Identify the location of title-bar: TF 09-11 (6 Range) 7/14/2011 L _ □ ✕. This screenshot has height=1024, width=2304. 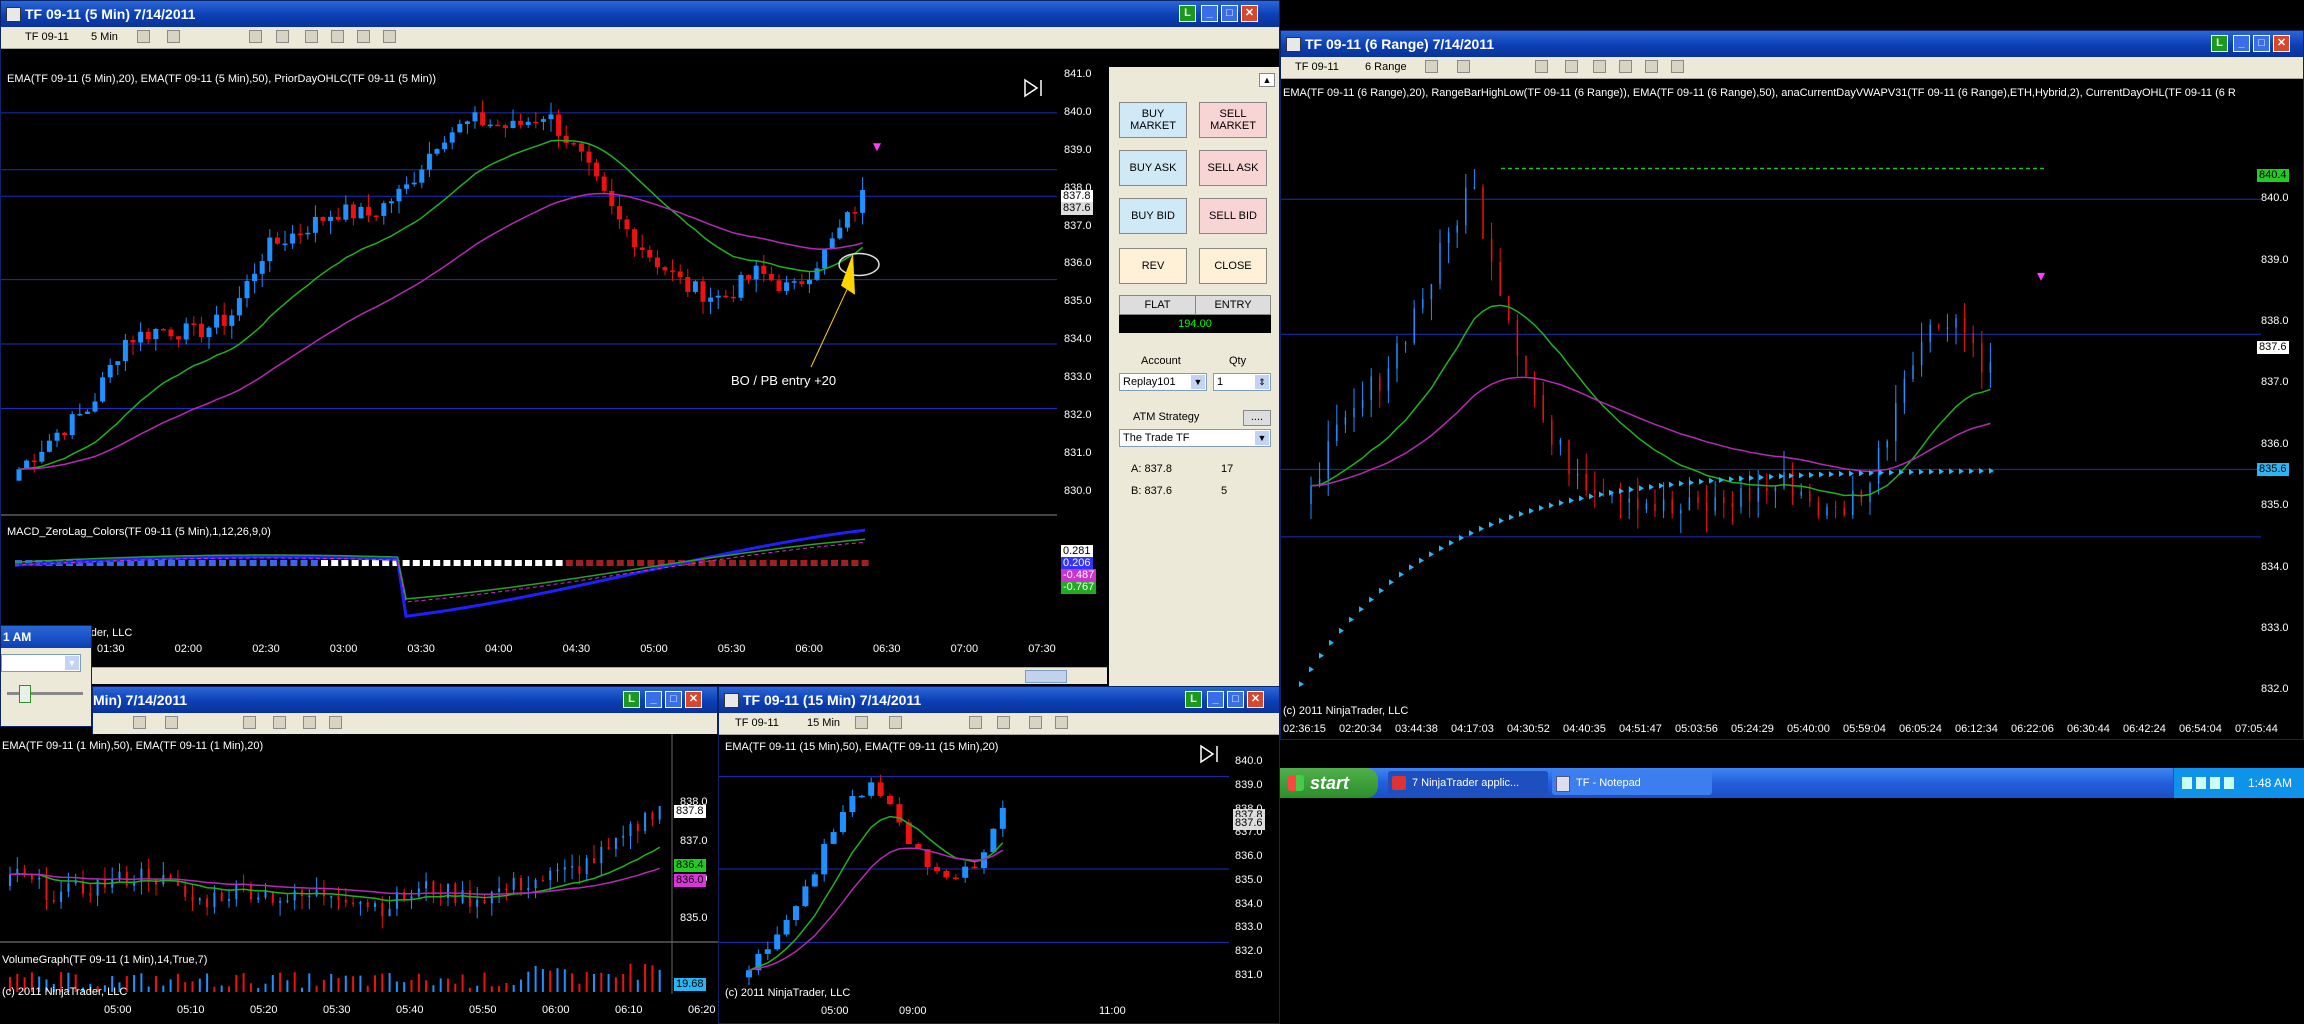
(1792, 44).